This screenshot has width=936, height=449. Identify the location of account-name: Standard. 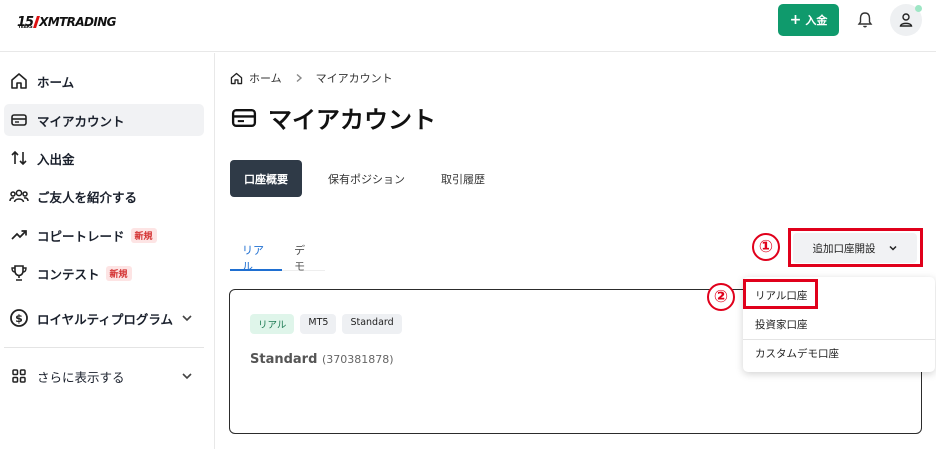
(284, 359).